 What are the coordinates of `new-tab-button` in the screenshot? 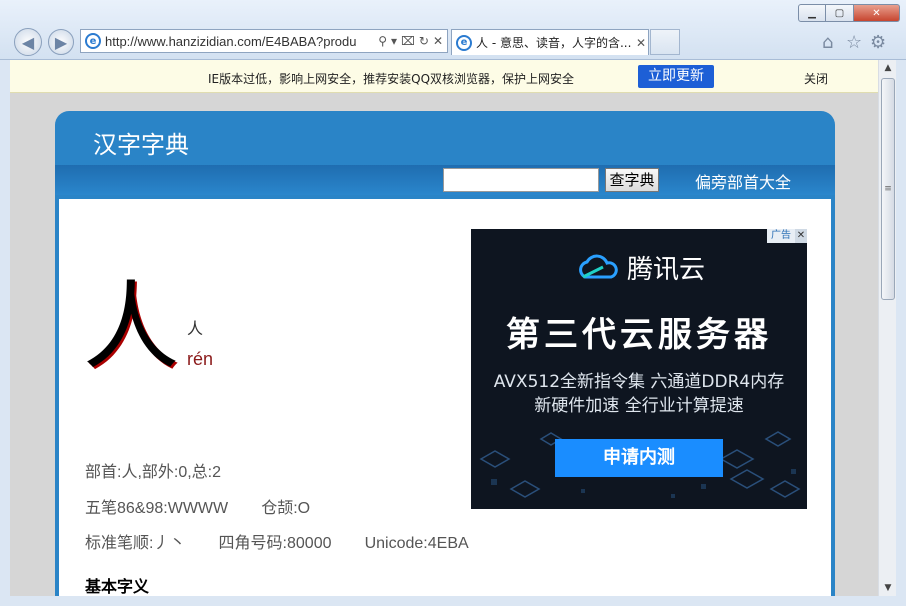 It's located at (665, 42).